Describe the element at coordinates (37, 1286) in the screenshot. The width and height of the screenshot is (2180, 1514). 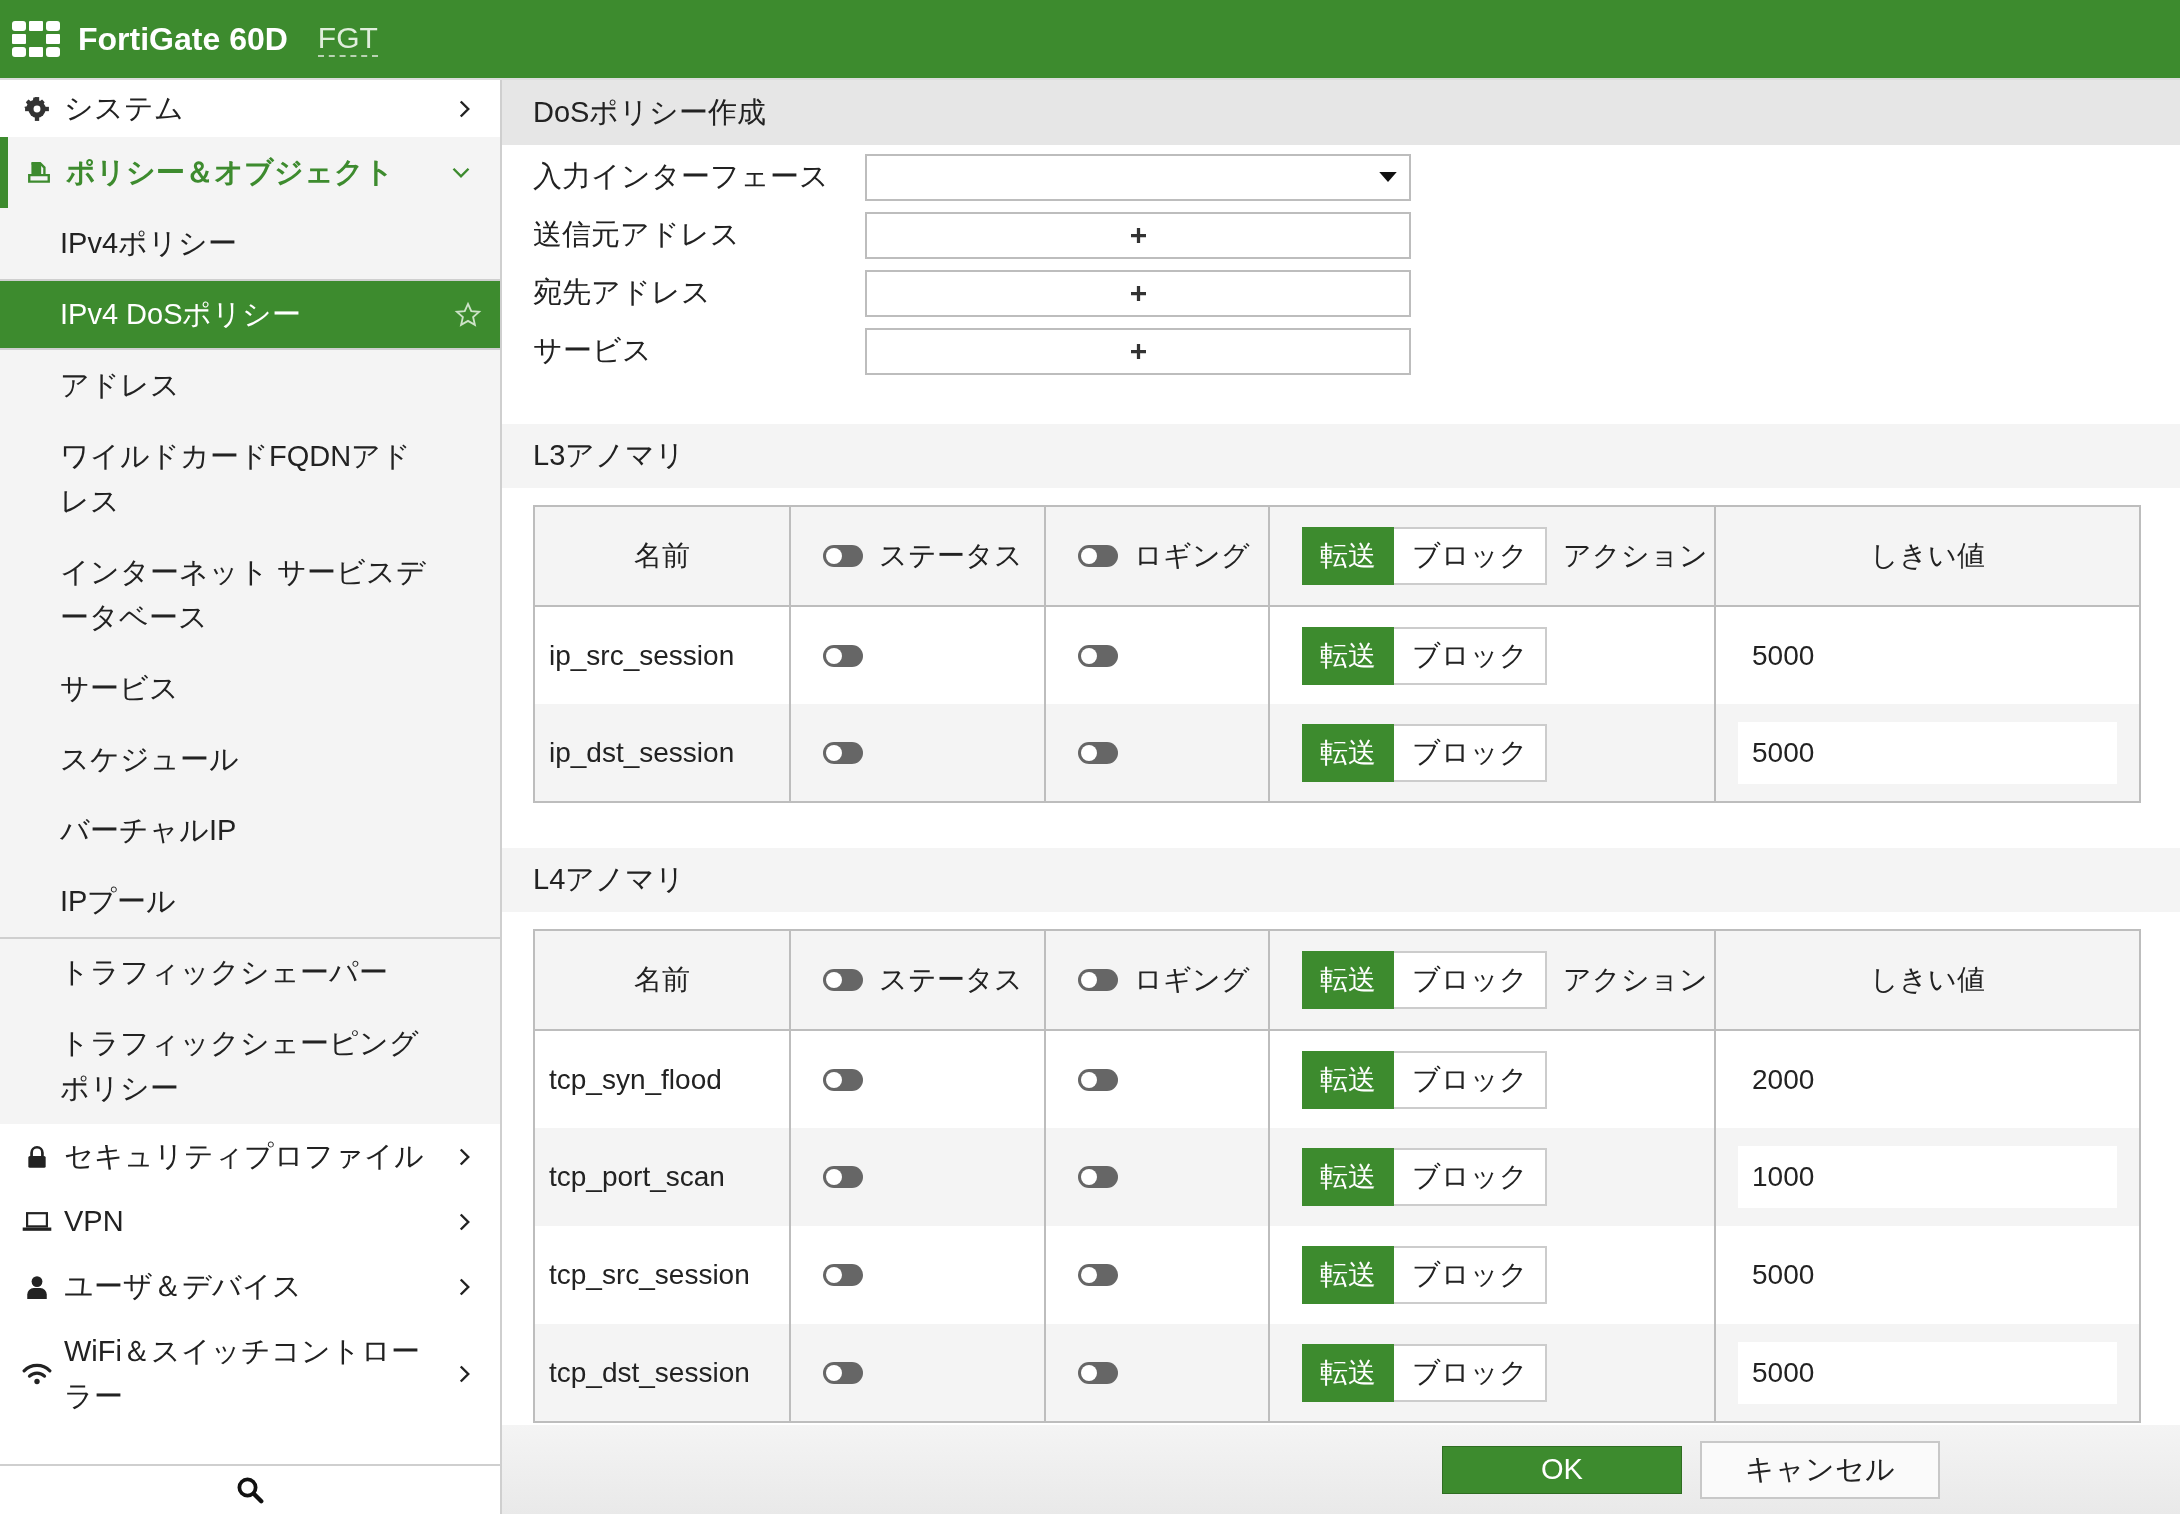
I see `user-icon` at that location.